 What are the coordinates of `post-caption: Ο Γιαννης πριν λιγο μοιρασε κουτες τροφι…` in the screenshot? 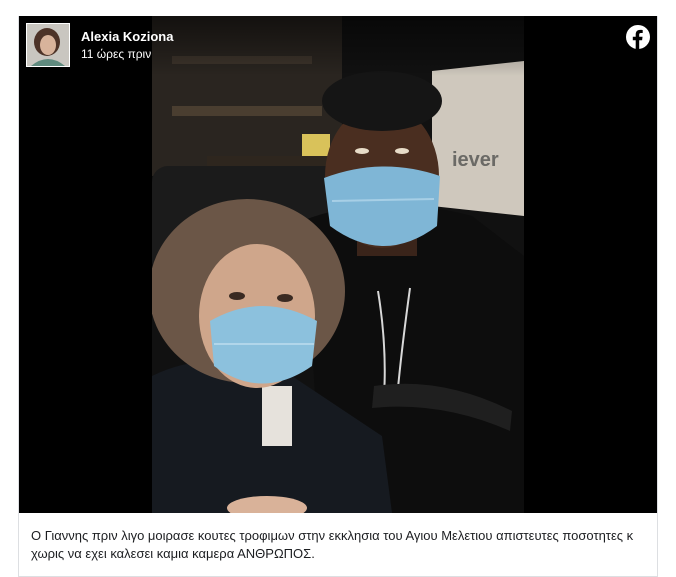 It's located at (338, 545).